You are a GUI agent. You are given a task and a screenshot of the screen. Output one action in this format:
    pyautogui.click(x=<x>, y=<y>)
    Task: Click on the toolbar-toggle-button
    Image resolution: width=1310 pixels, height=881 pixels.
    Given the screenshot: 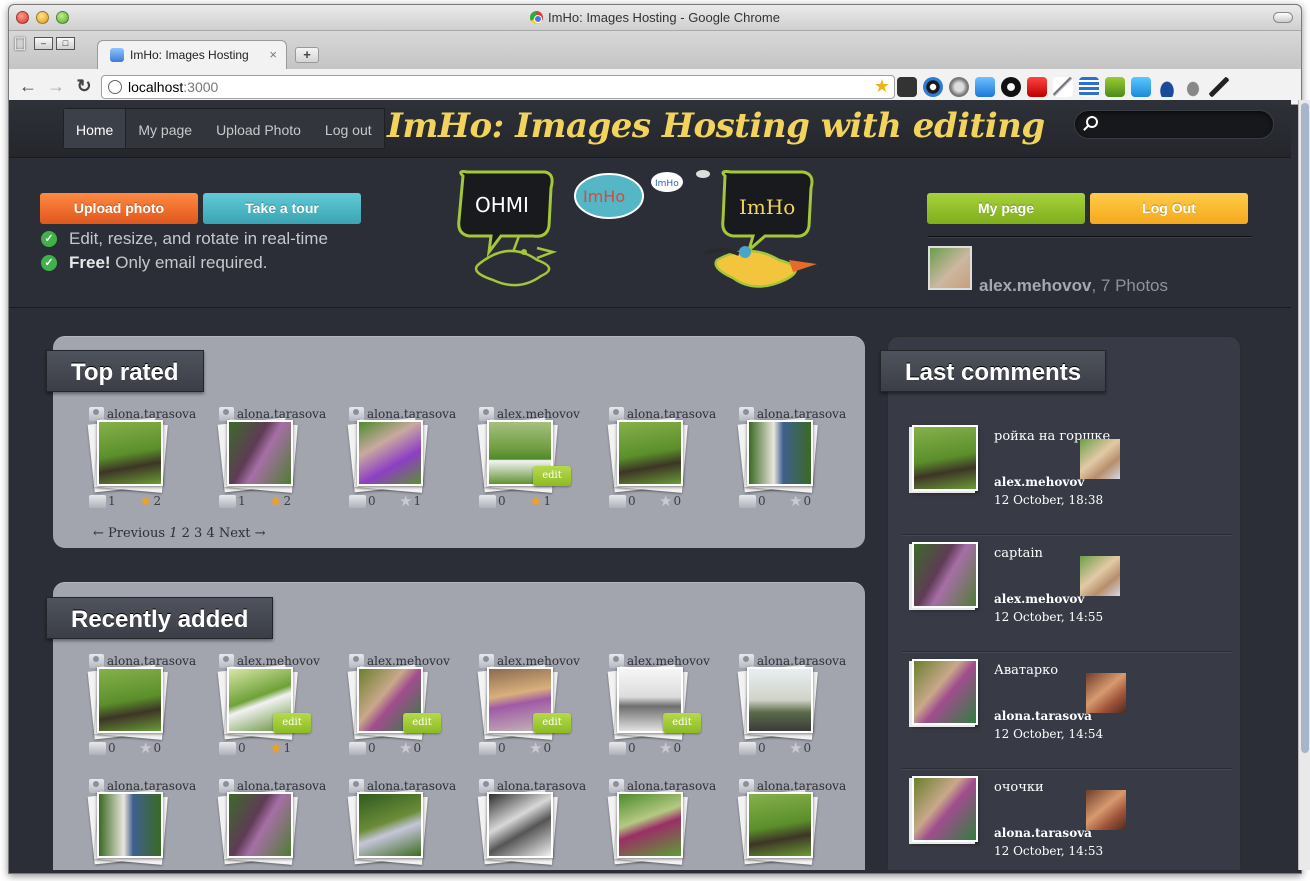 What is the action you would take?
    pyautogui.click(x=1283, y=17)
    